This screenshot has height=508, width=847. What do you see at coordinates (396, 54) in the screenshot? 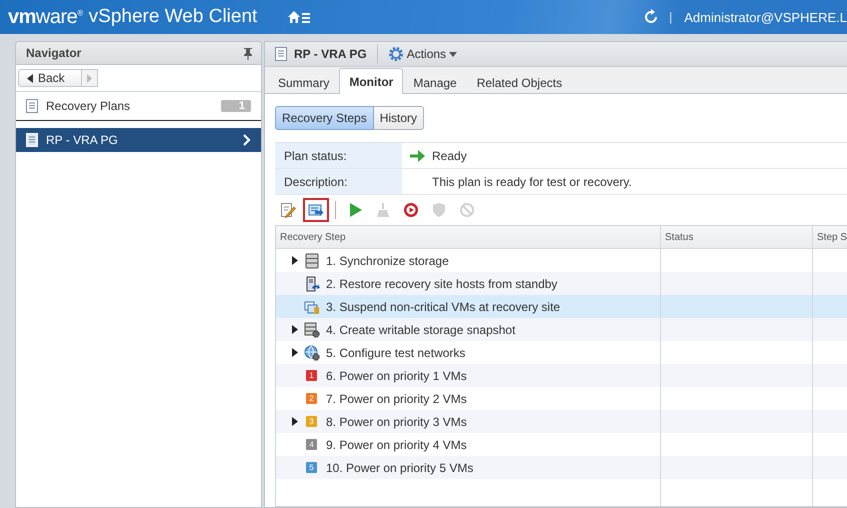
I see `gear-icon` at bounding box center [396, 54].